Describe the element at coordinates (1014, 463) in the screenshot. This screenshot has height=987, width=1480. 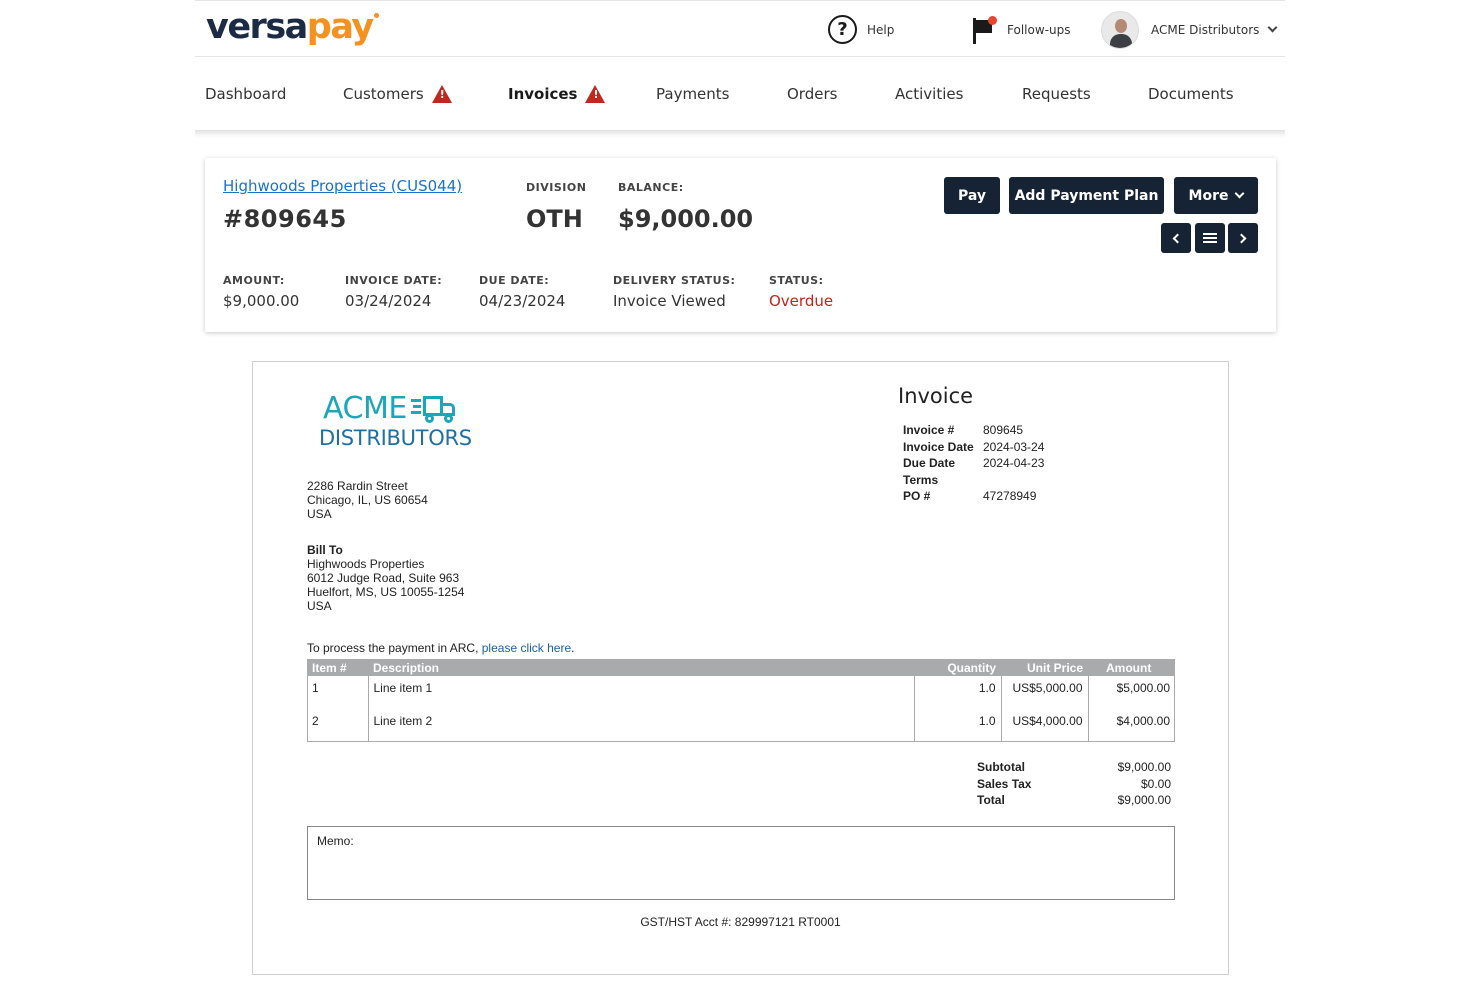
I see `meta-value: 2024-04-23` at that location.